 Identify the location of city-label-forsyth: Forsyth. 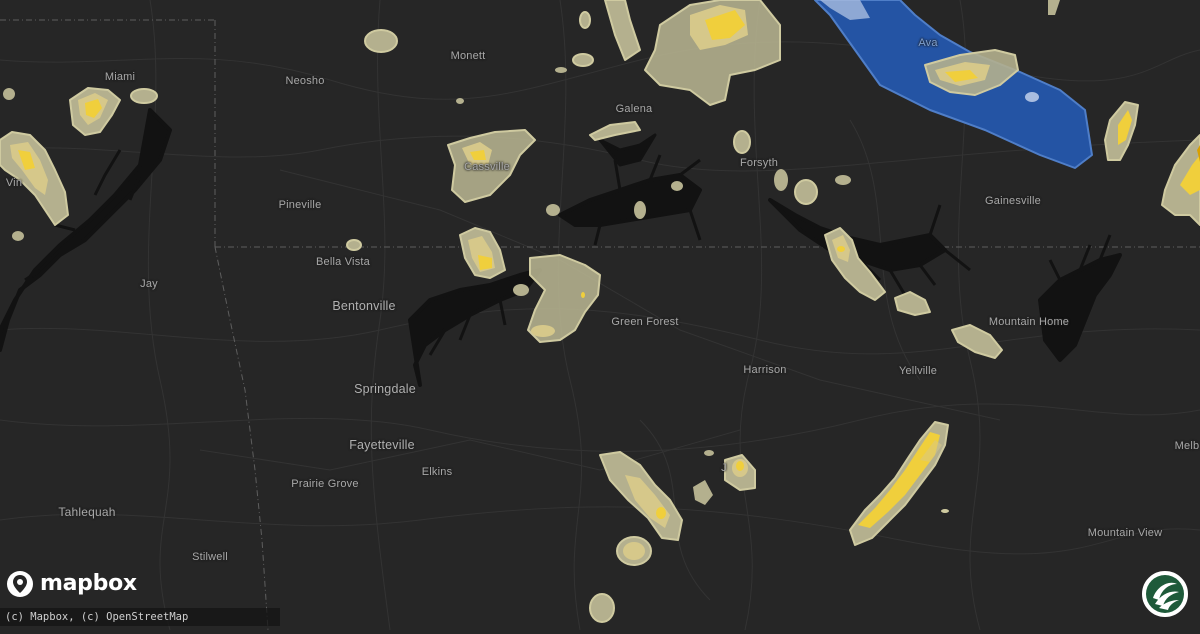
(759, 163).